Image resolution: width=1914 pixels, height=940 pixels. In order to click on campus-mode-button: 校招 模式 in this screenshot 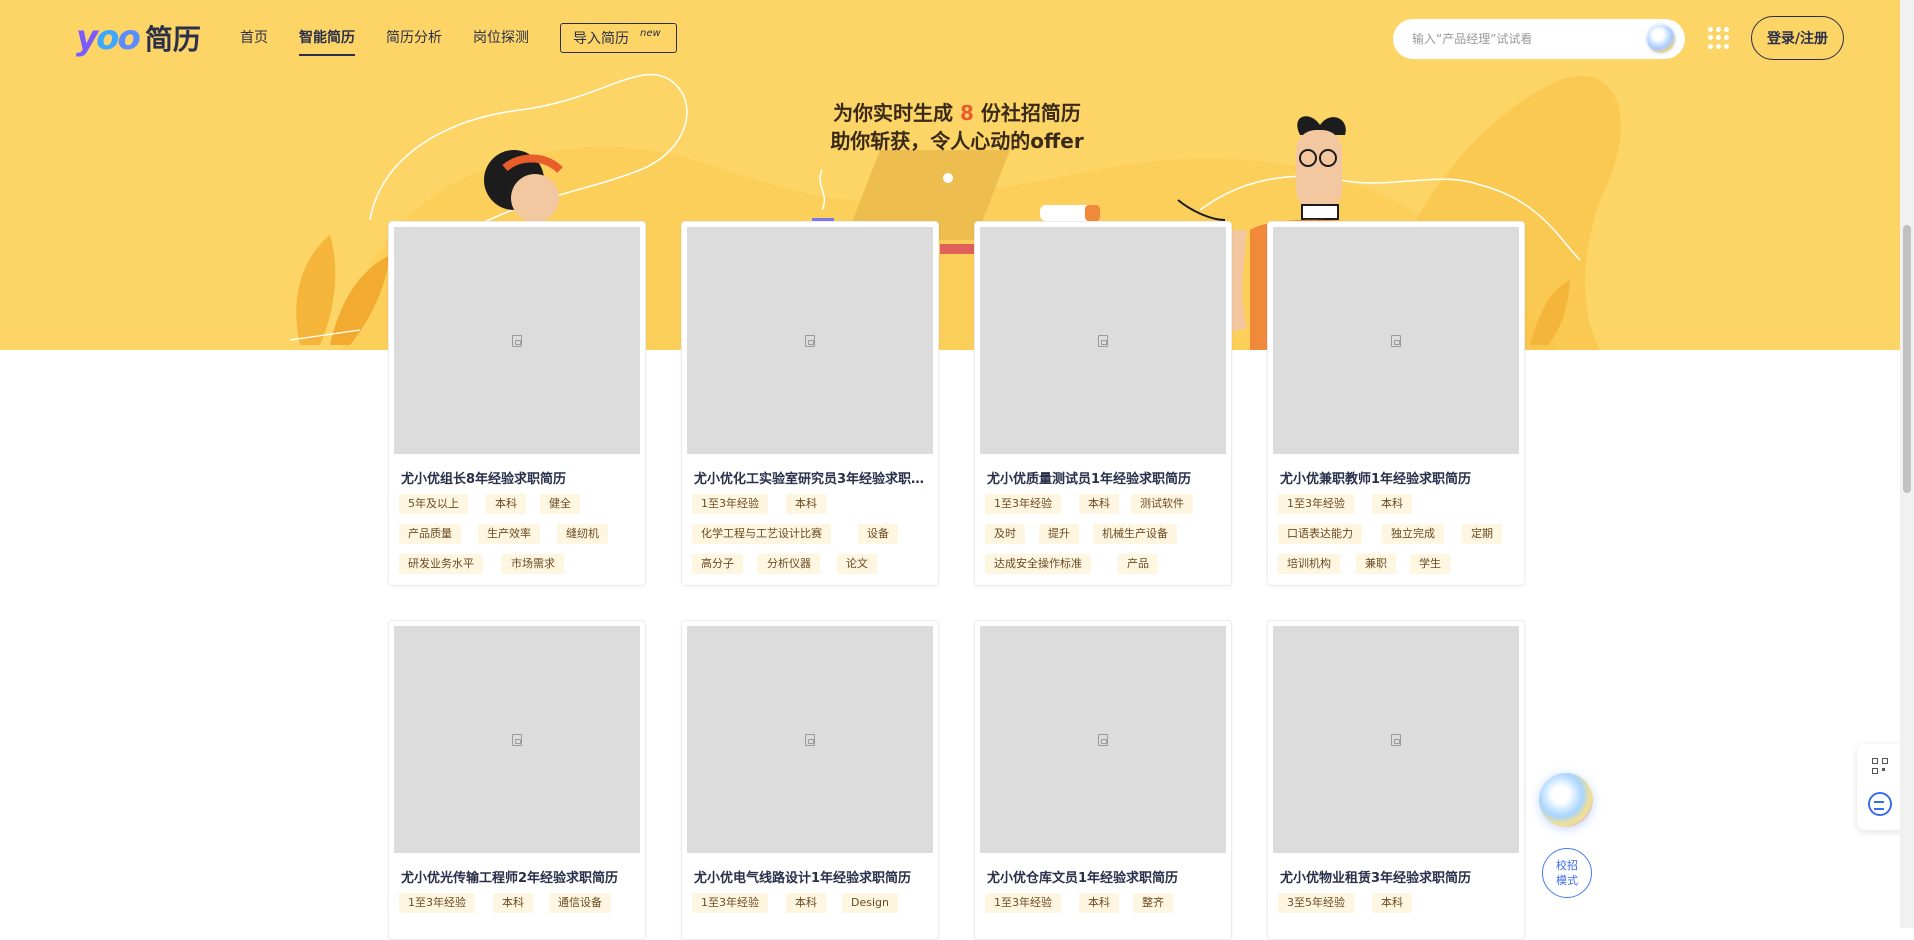, I will do `click(1567, 873)`.